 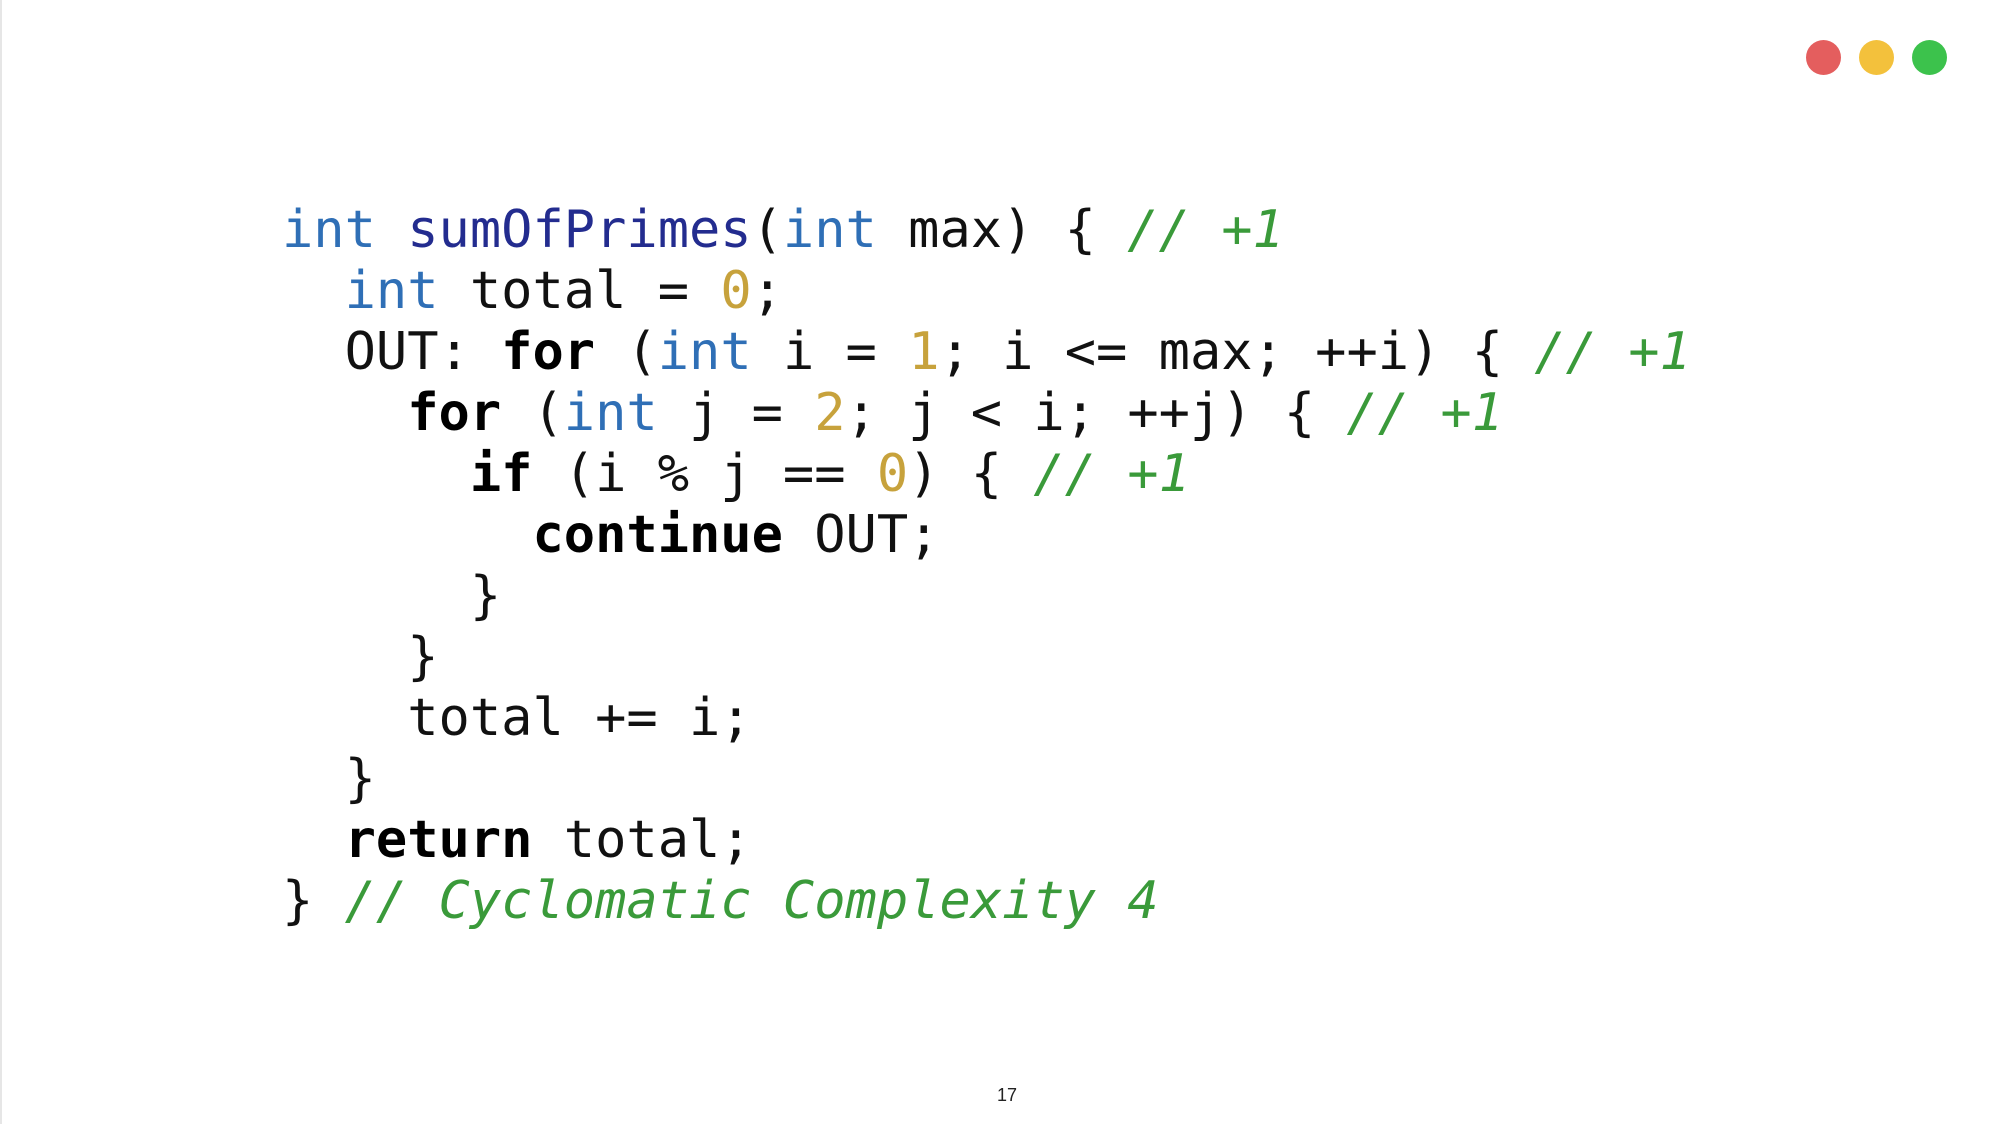 I want to click on control-keyword: return, so click(x=438, y=840).